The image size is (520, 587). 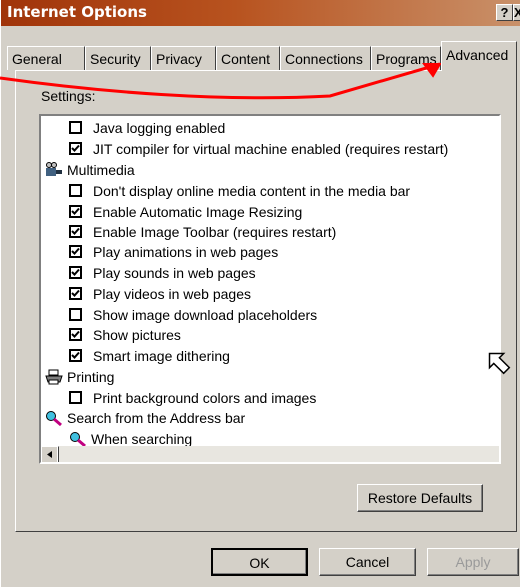 I want to click on tab-security: Security, so click(x=118, y=58).